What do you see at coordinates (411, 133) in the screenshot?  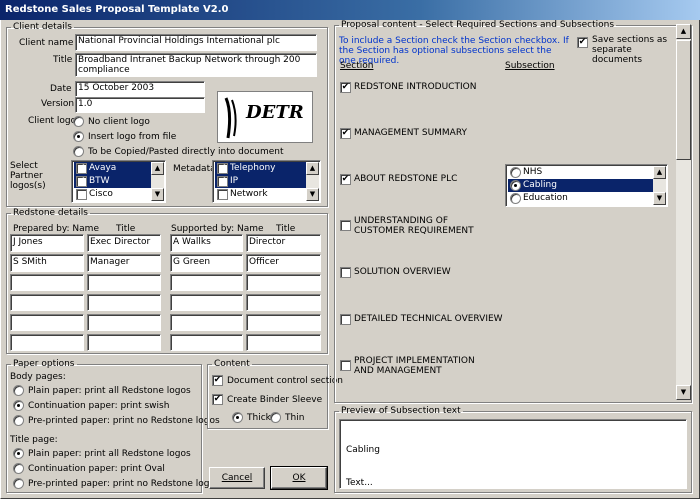 I see `section-label: MANAGEMENT SUMMARY` at bounding box center [411, 133].